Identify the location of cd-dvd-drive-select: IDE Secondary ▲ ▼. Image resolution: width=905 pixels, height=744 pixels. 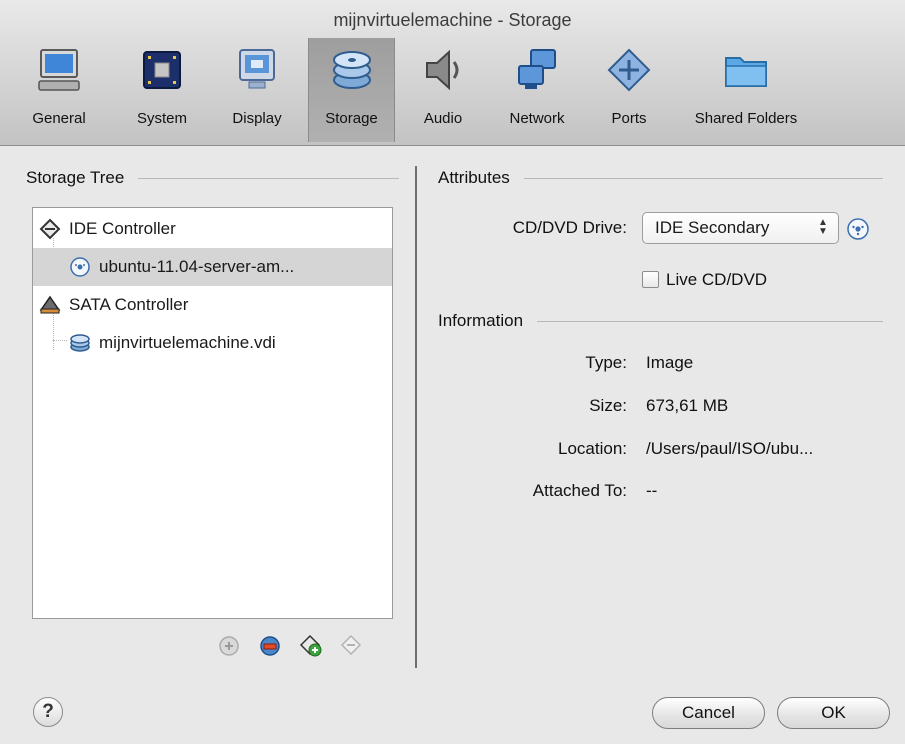
(740, 228).